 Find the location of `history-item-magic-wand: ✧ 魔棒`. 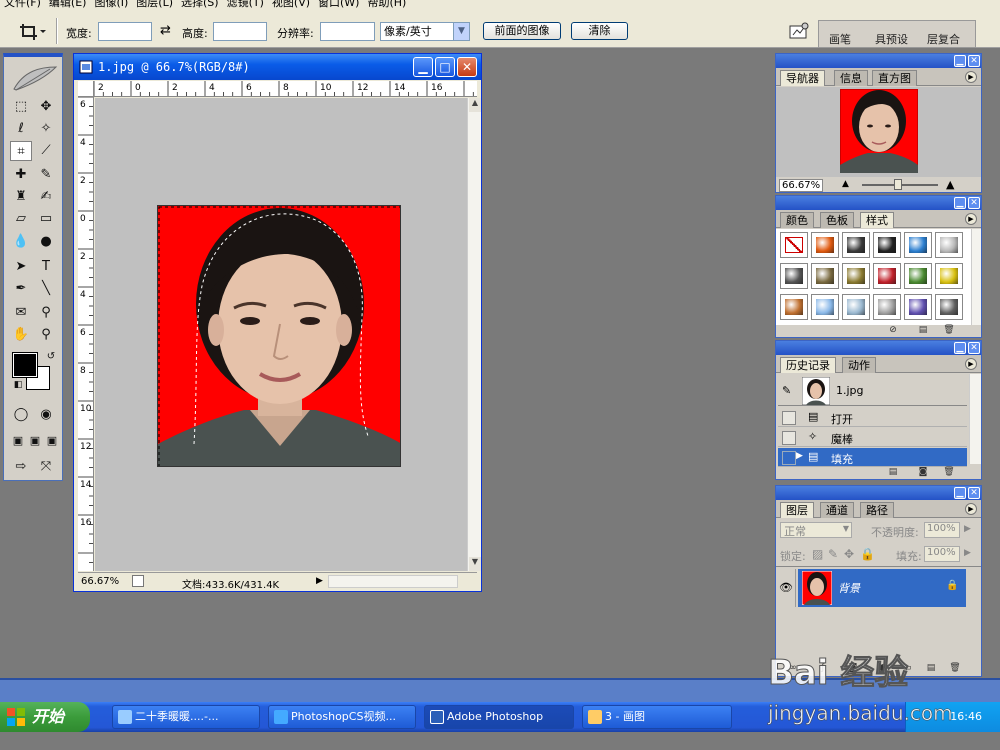

history-item-magic-wand: ✧ 魔棒 is located at coordinates (872, 437).